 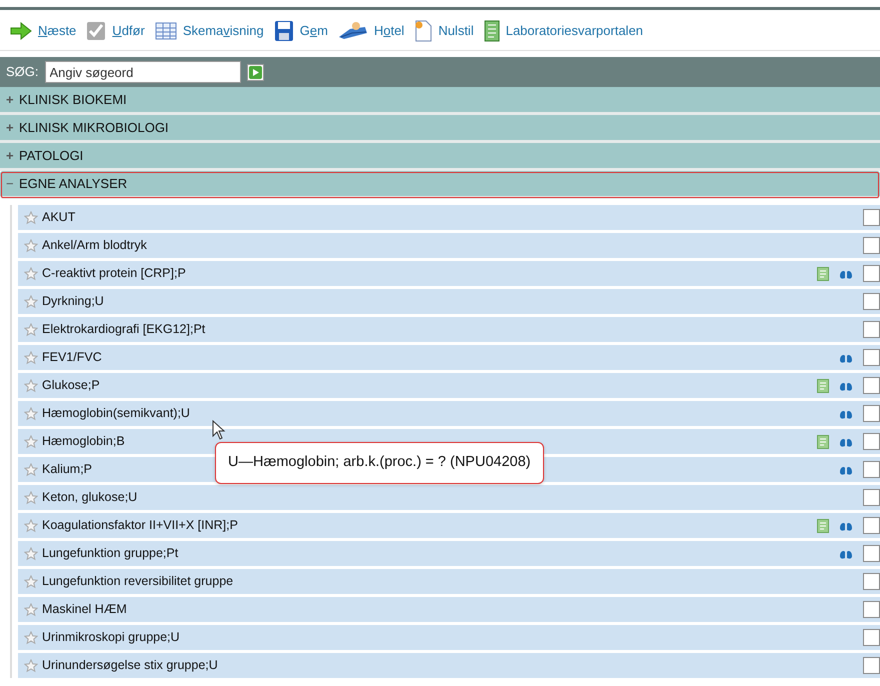 I want to click on analysis-name: C-reaktivt protein [CRP];P, so click(x=114, y=273).